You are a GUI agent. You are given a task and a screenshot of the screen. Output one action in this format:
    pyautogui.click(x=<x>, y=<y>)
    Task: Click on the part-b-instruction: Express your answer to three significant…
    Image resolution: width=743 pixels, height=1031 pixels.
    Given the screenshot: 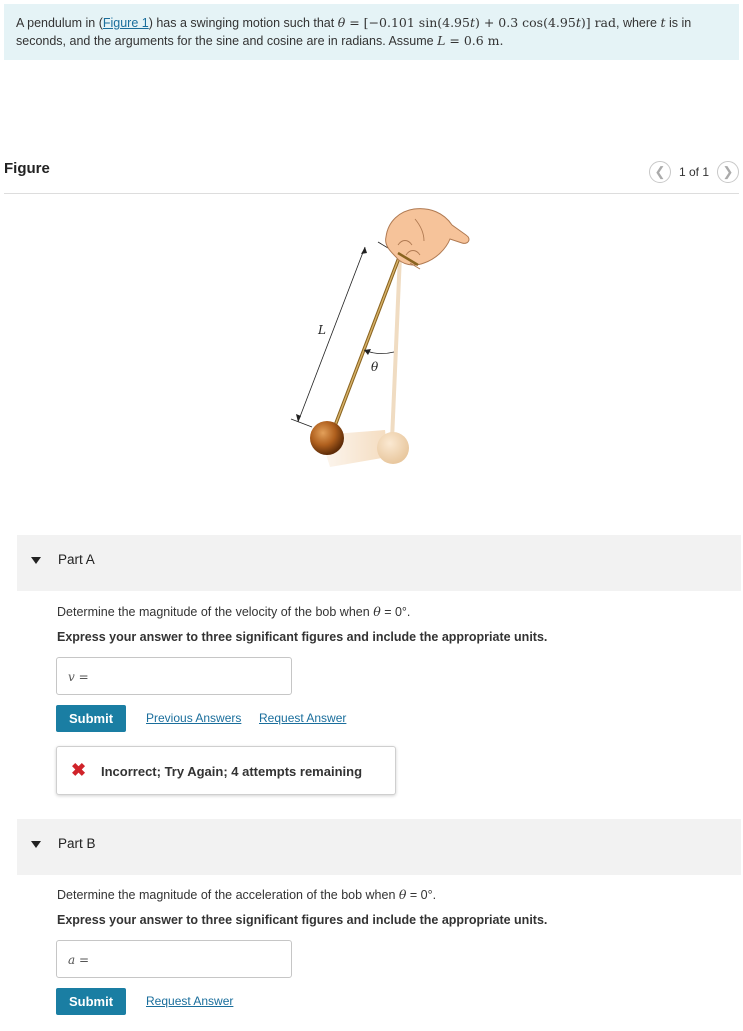 What is the action you would take?
    pyautogui.click(x=302, y=920)
    